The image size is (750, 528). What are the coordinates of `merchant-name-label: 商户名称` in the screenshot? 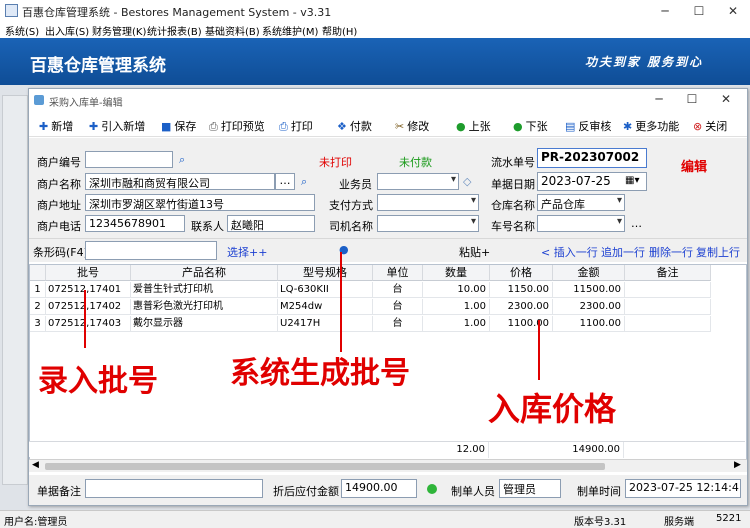 It's located at (59, 184).